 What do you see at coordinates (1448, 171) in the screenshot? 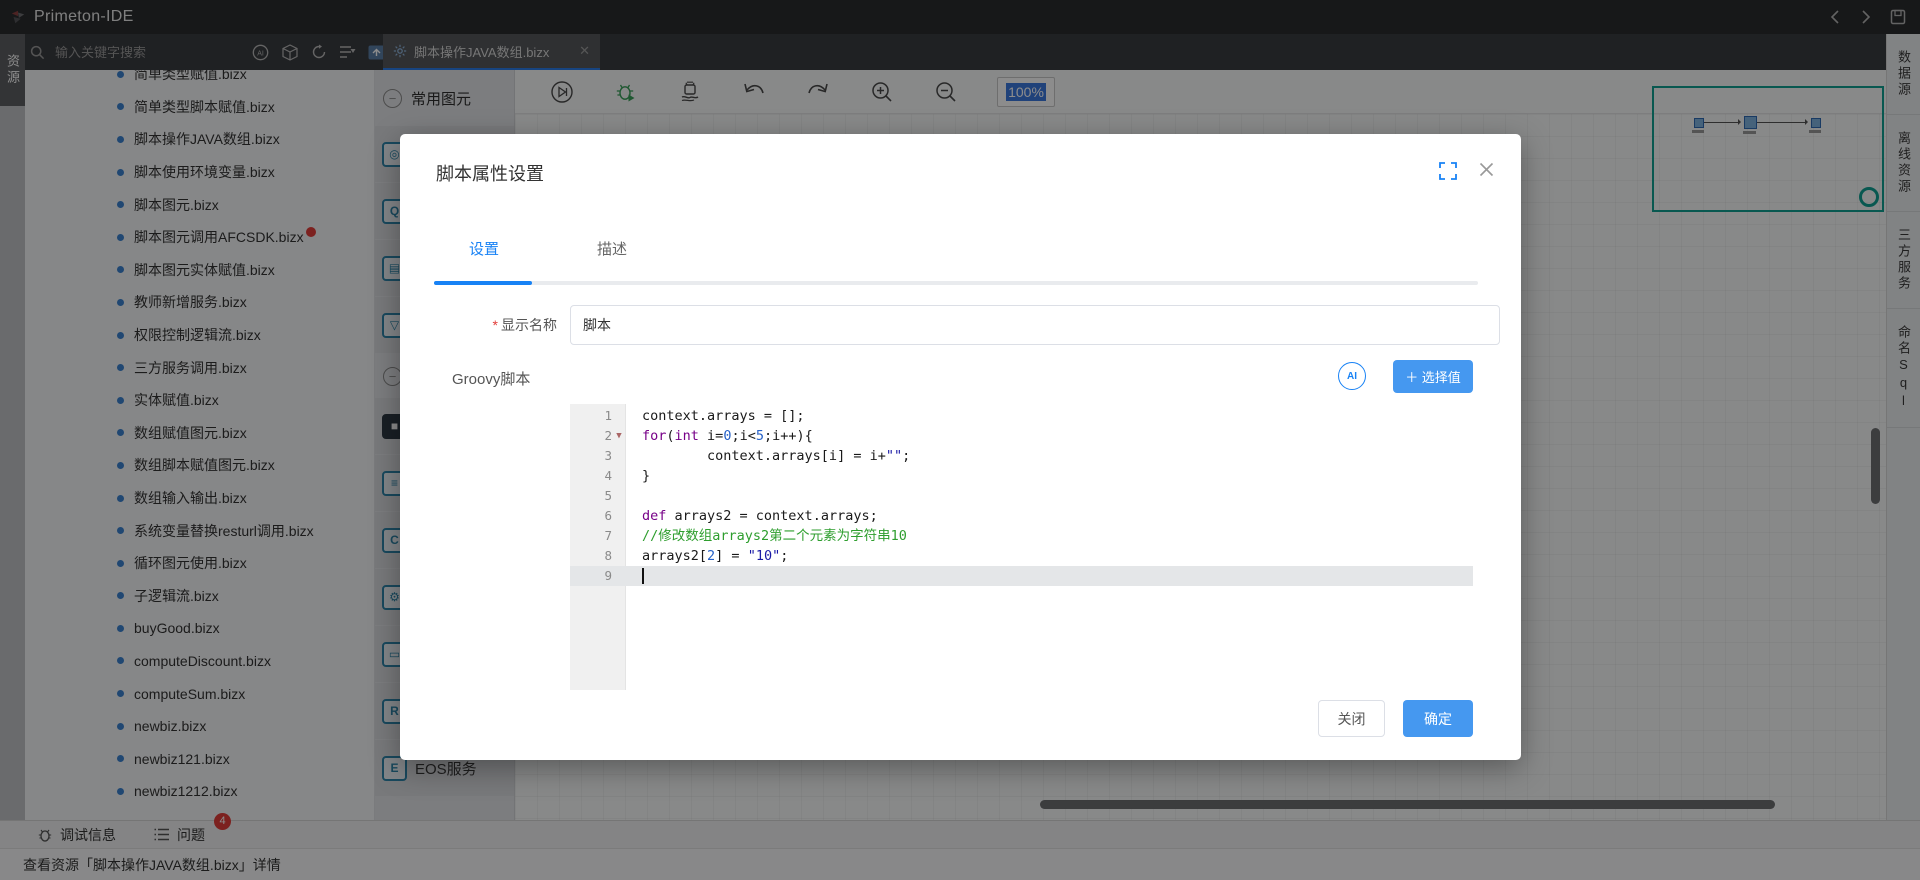
I see `fullscreen-icon` at bounding box center [1448, 171].